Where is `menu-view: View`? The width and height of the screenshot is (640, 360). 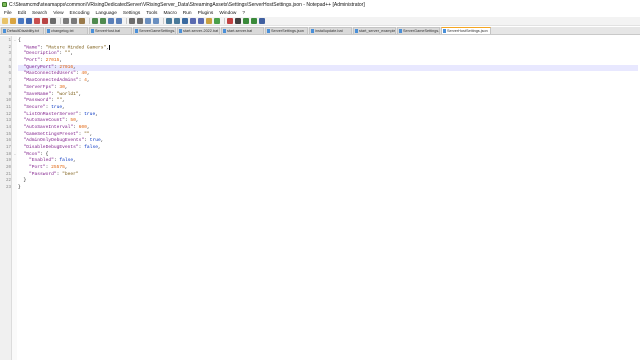 menu-view: View is located at coordinates (58, 13).